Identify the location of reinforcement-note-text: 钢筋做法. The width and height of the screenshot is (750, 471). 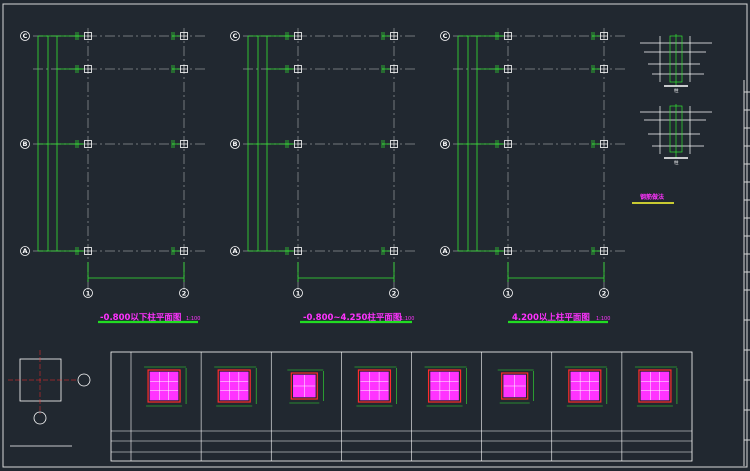
(652, 197).